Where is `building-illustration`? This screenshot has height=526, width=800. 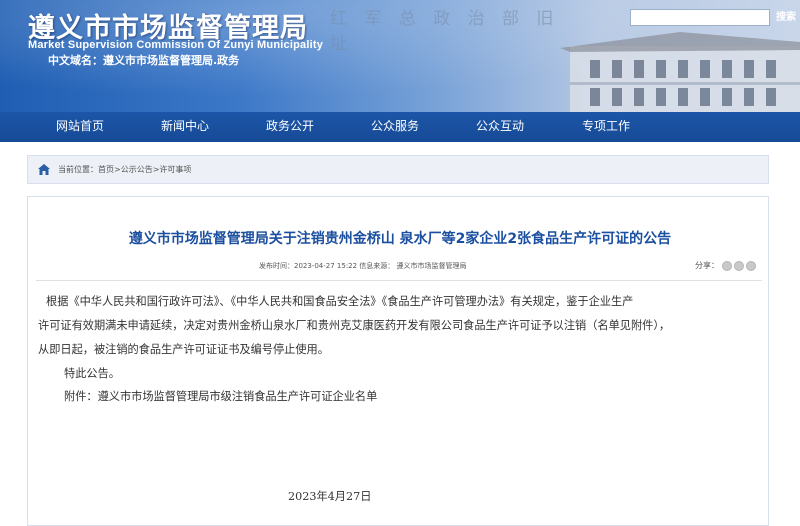 building-illustration is located at coordinates (680, 72).